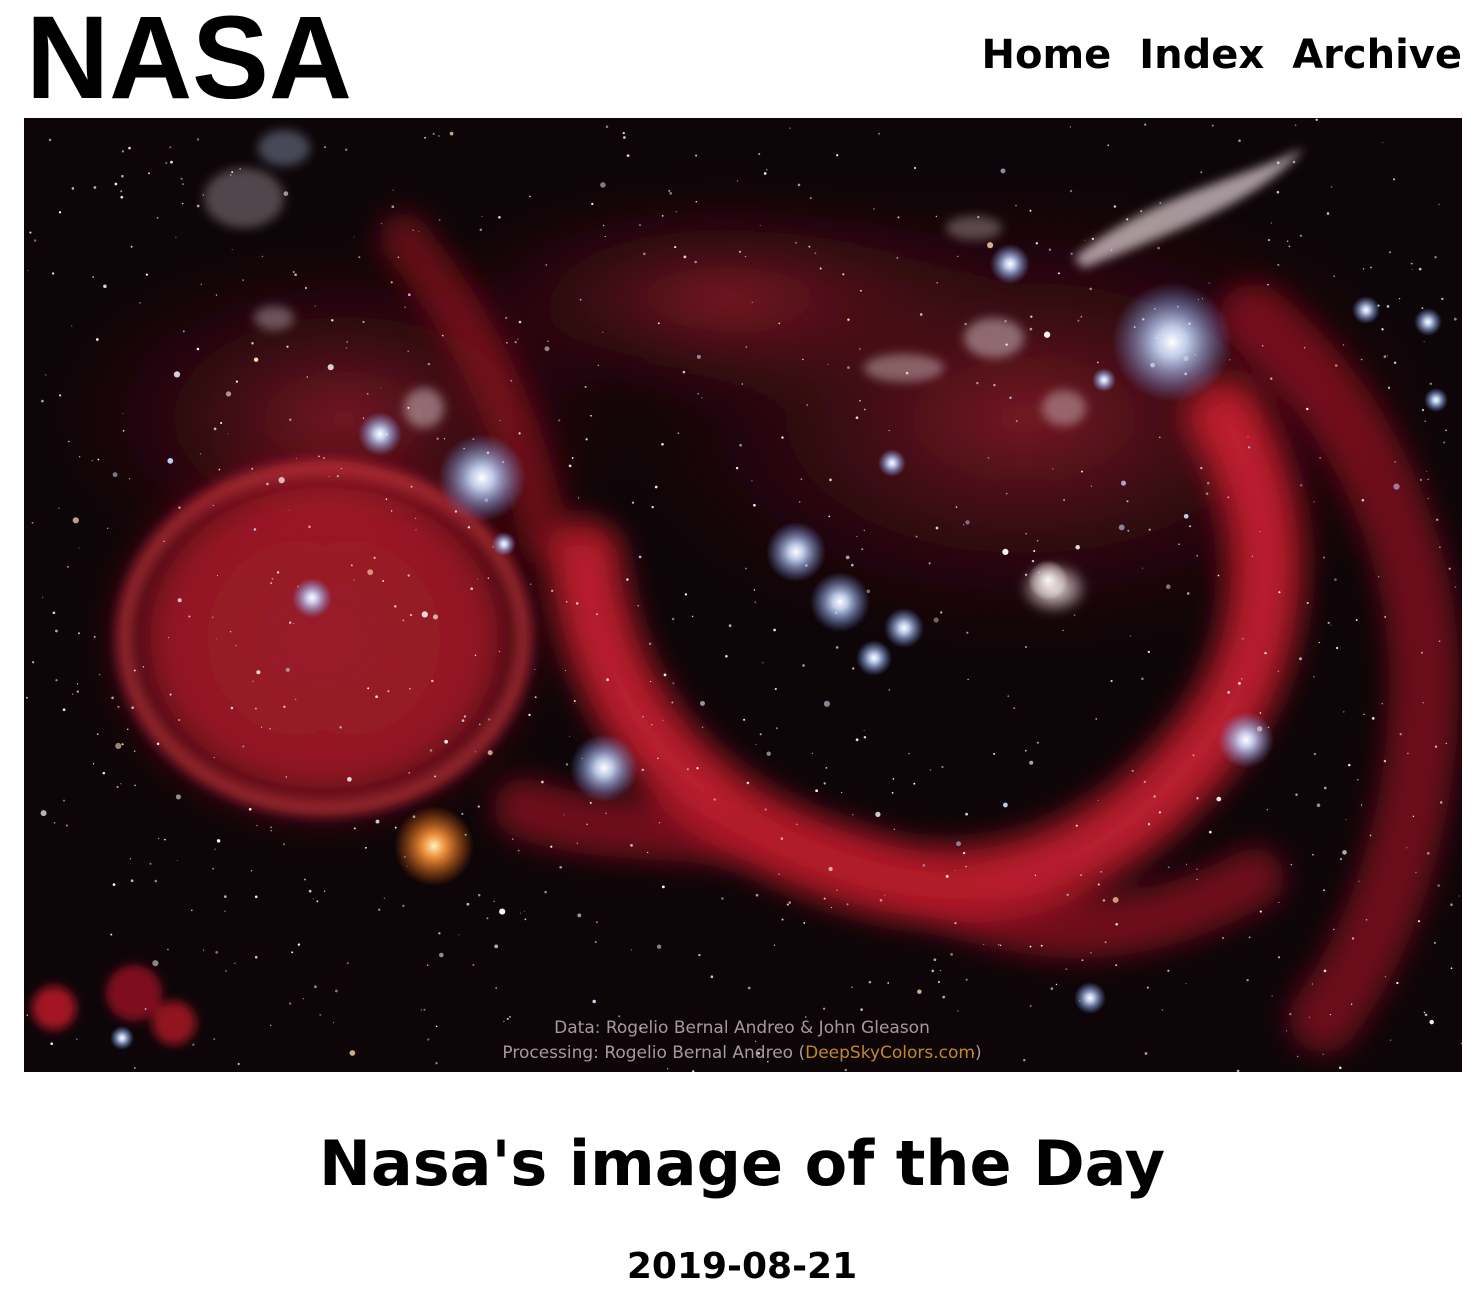 The width and height of the screenshot is (1484, 1304). I want to click on credit-link: DeepSkyColors.com, so click(890, 1053).